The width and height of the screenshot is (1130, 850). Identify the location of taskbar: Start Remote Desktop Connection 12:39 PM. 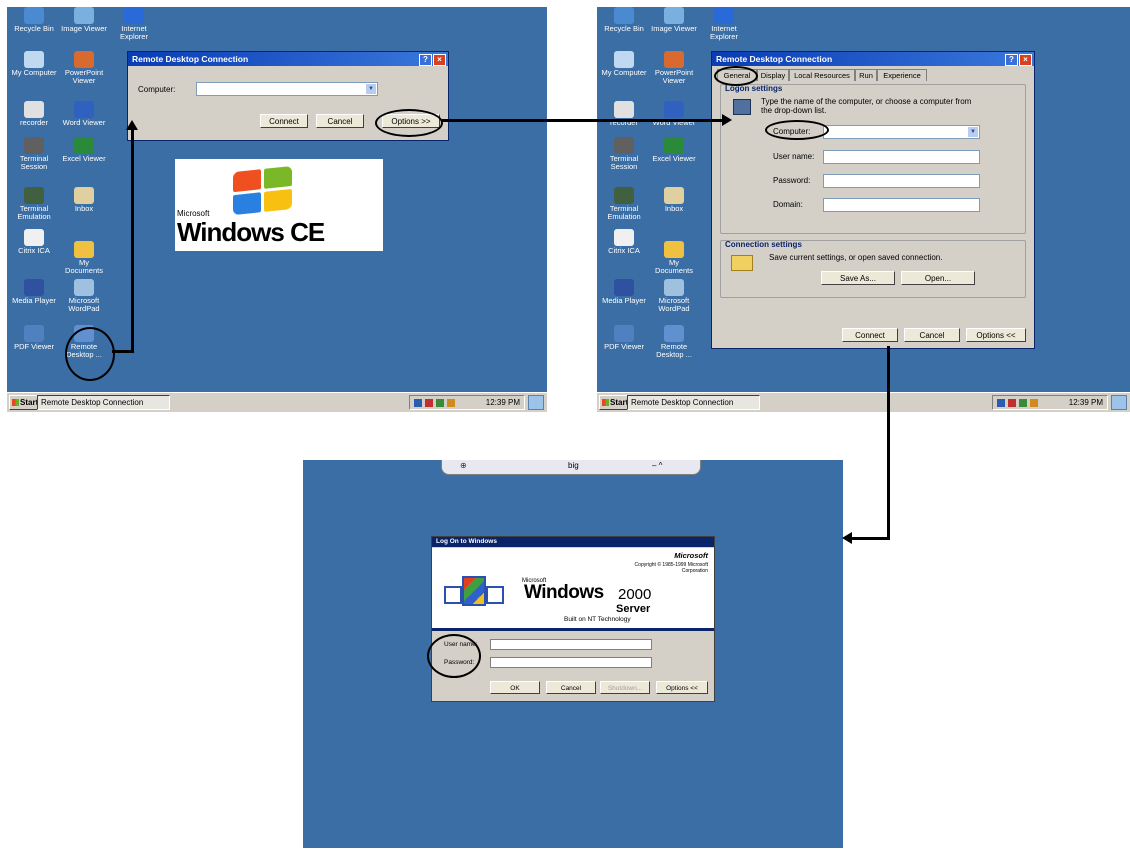
(277, 402).